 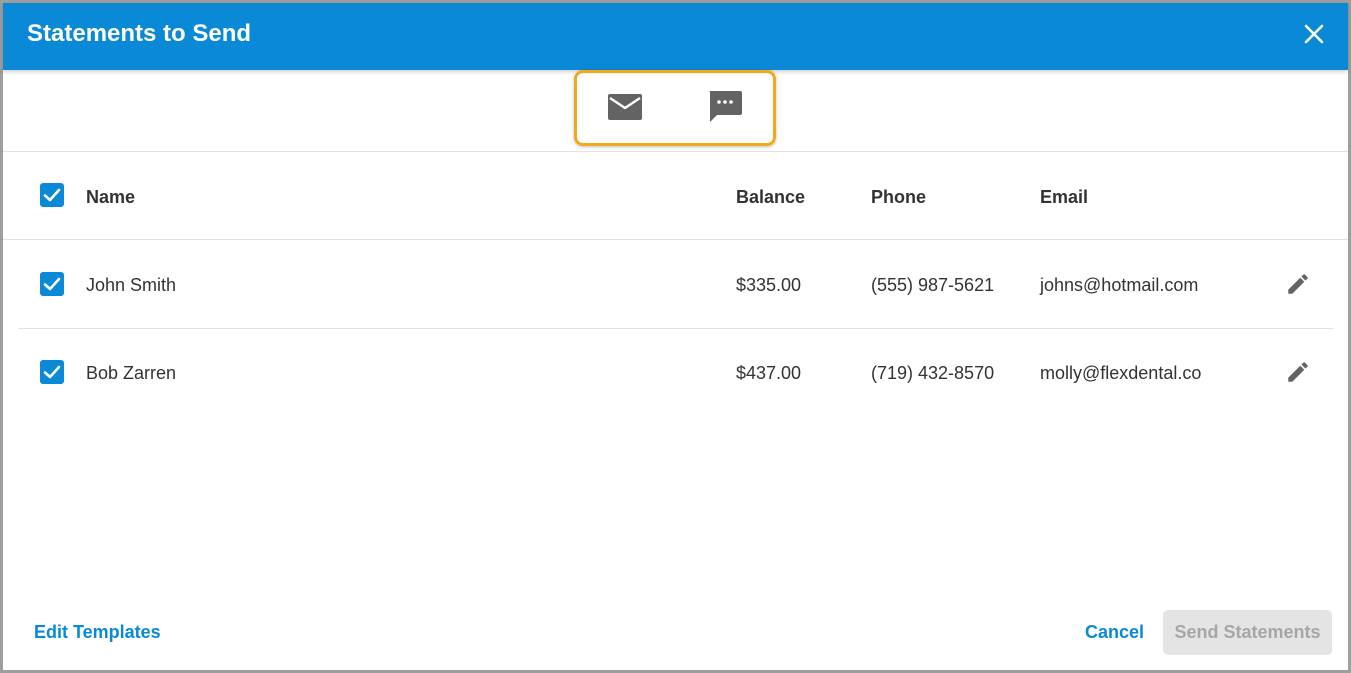 I want to click on column-header-phone: Phone, so click(x=899, y=197).